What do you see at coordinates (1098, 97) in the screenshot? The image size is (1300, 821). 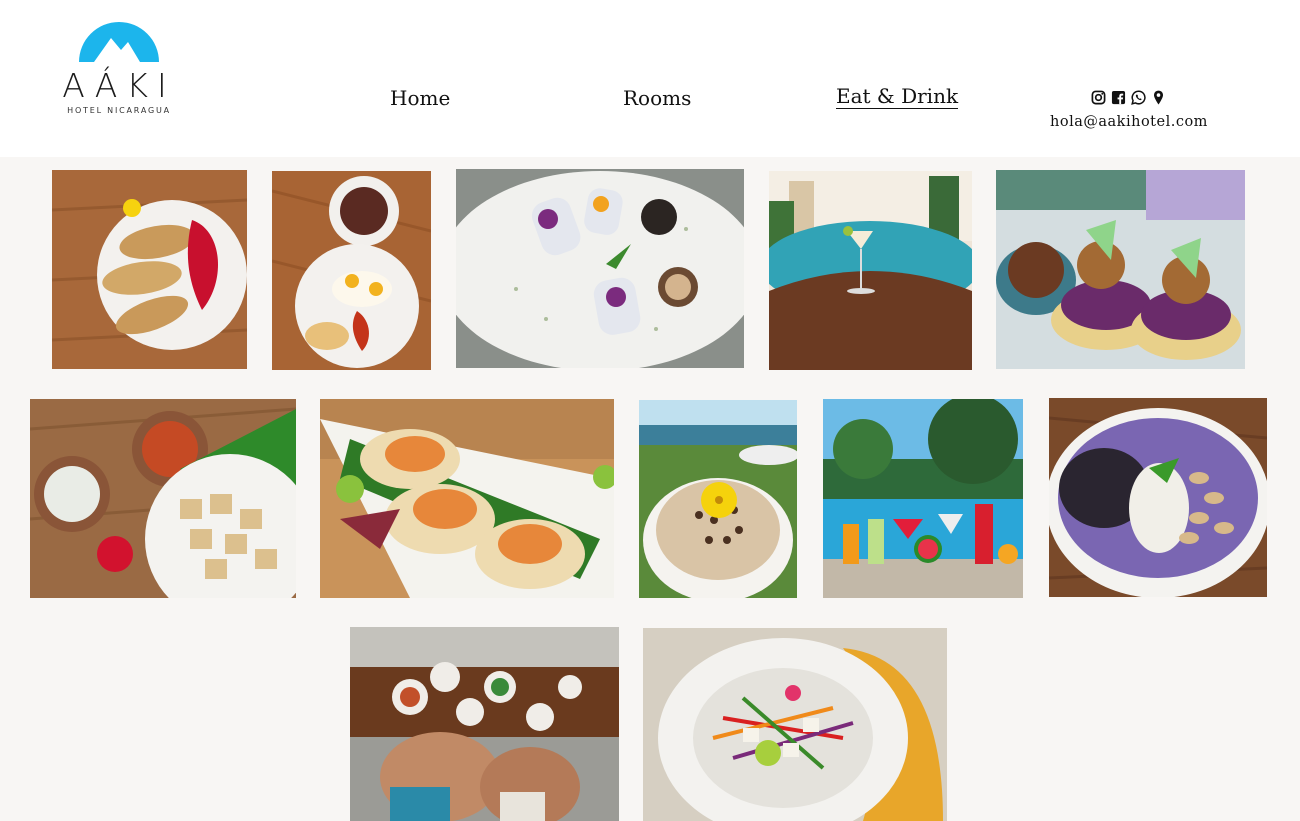 I see `instagram-icon` at bounding box center [1098, 97].